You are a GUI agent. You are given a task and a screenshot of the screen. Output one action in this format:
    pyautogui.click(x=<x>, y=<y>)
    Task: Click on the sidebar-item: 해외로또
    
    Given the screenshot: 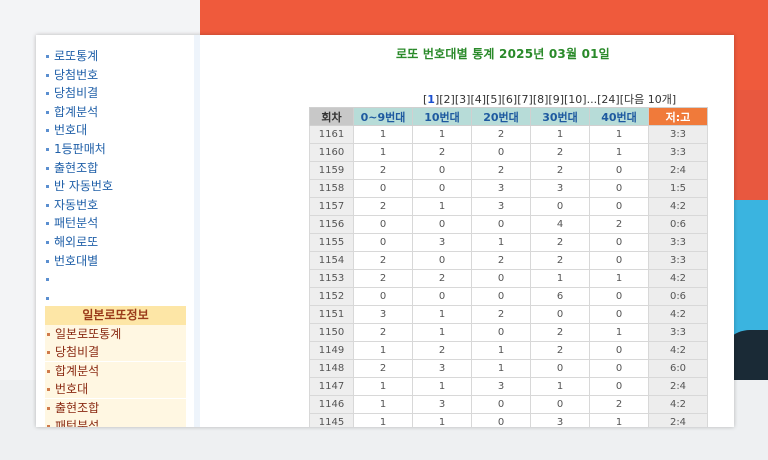 What is the action you would take?
    pyautogui.click(x=72, y=242)
    